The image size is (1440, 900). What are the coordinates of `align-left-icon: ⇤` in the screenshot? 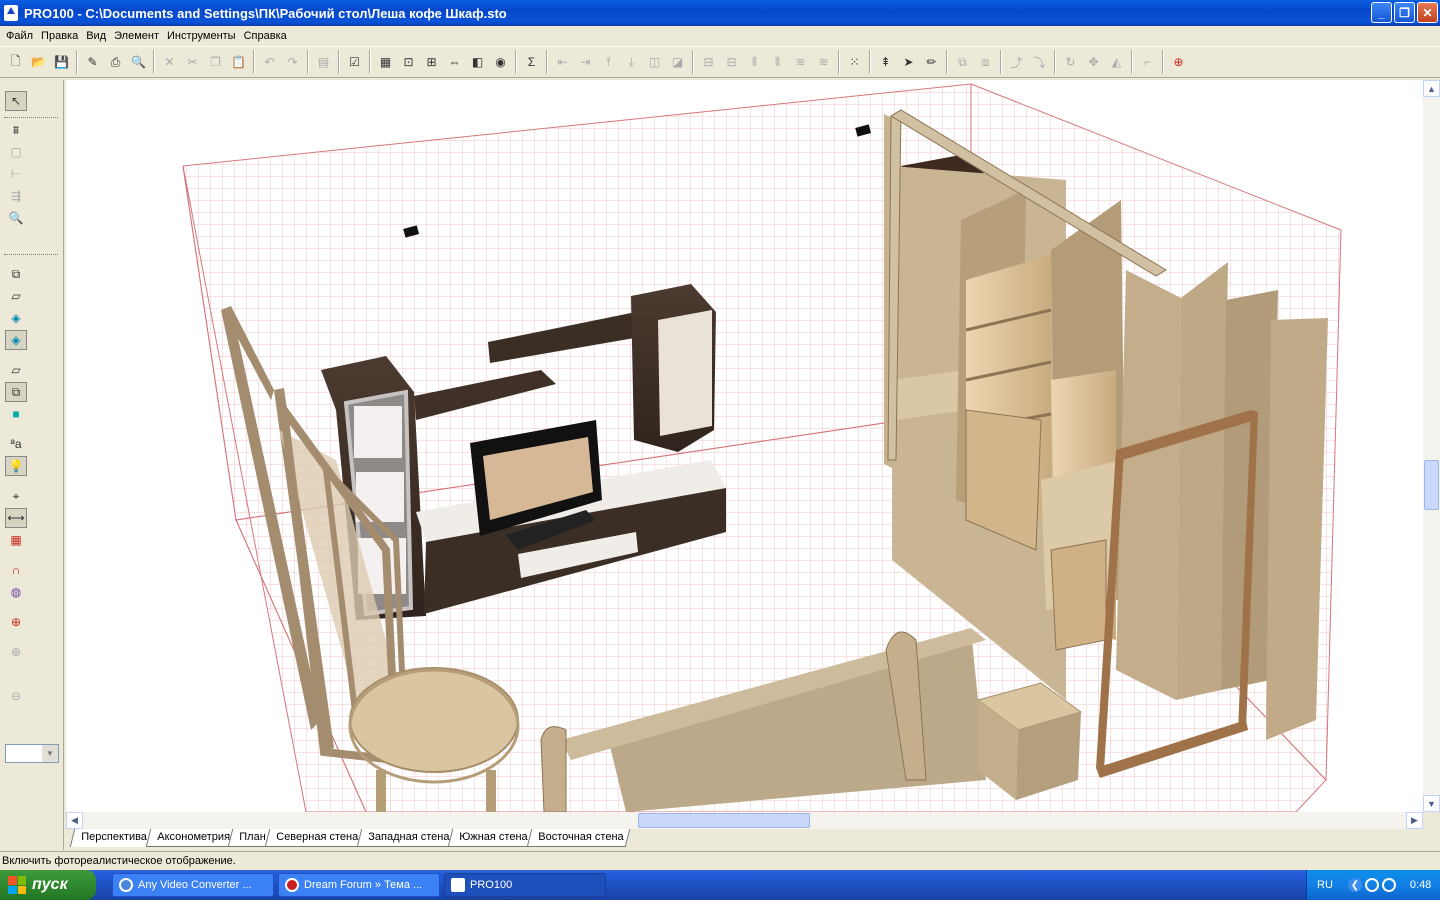 It's located at (562, 62).